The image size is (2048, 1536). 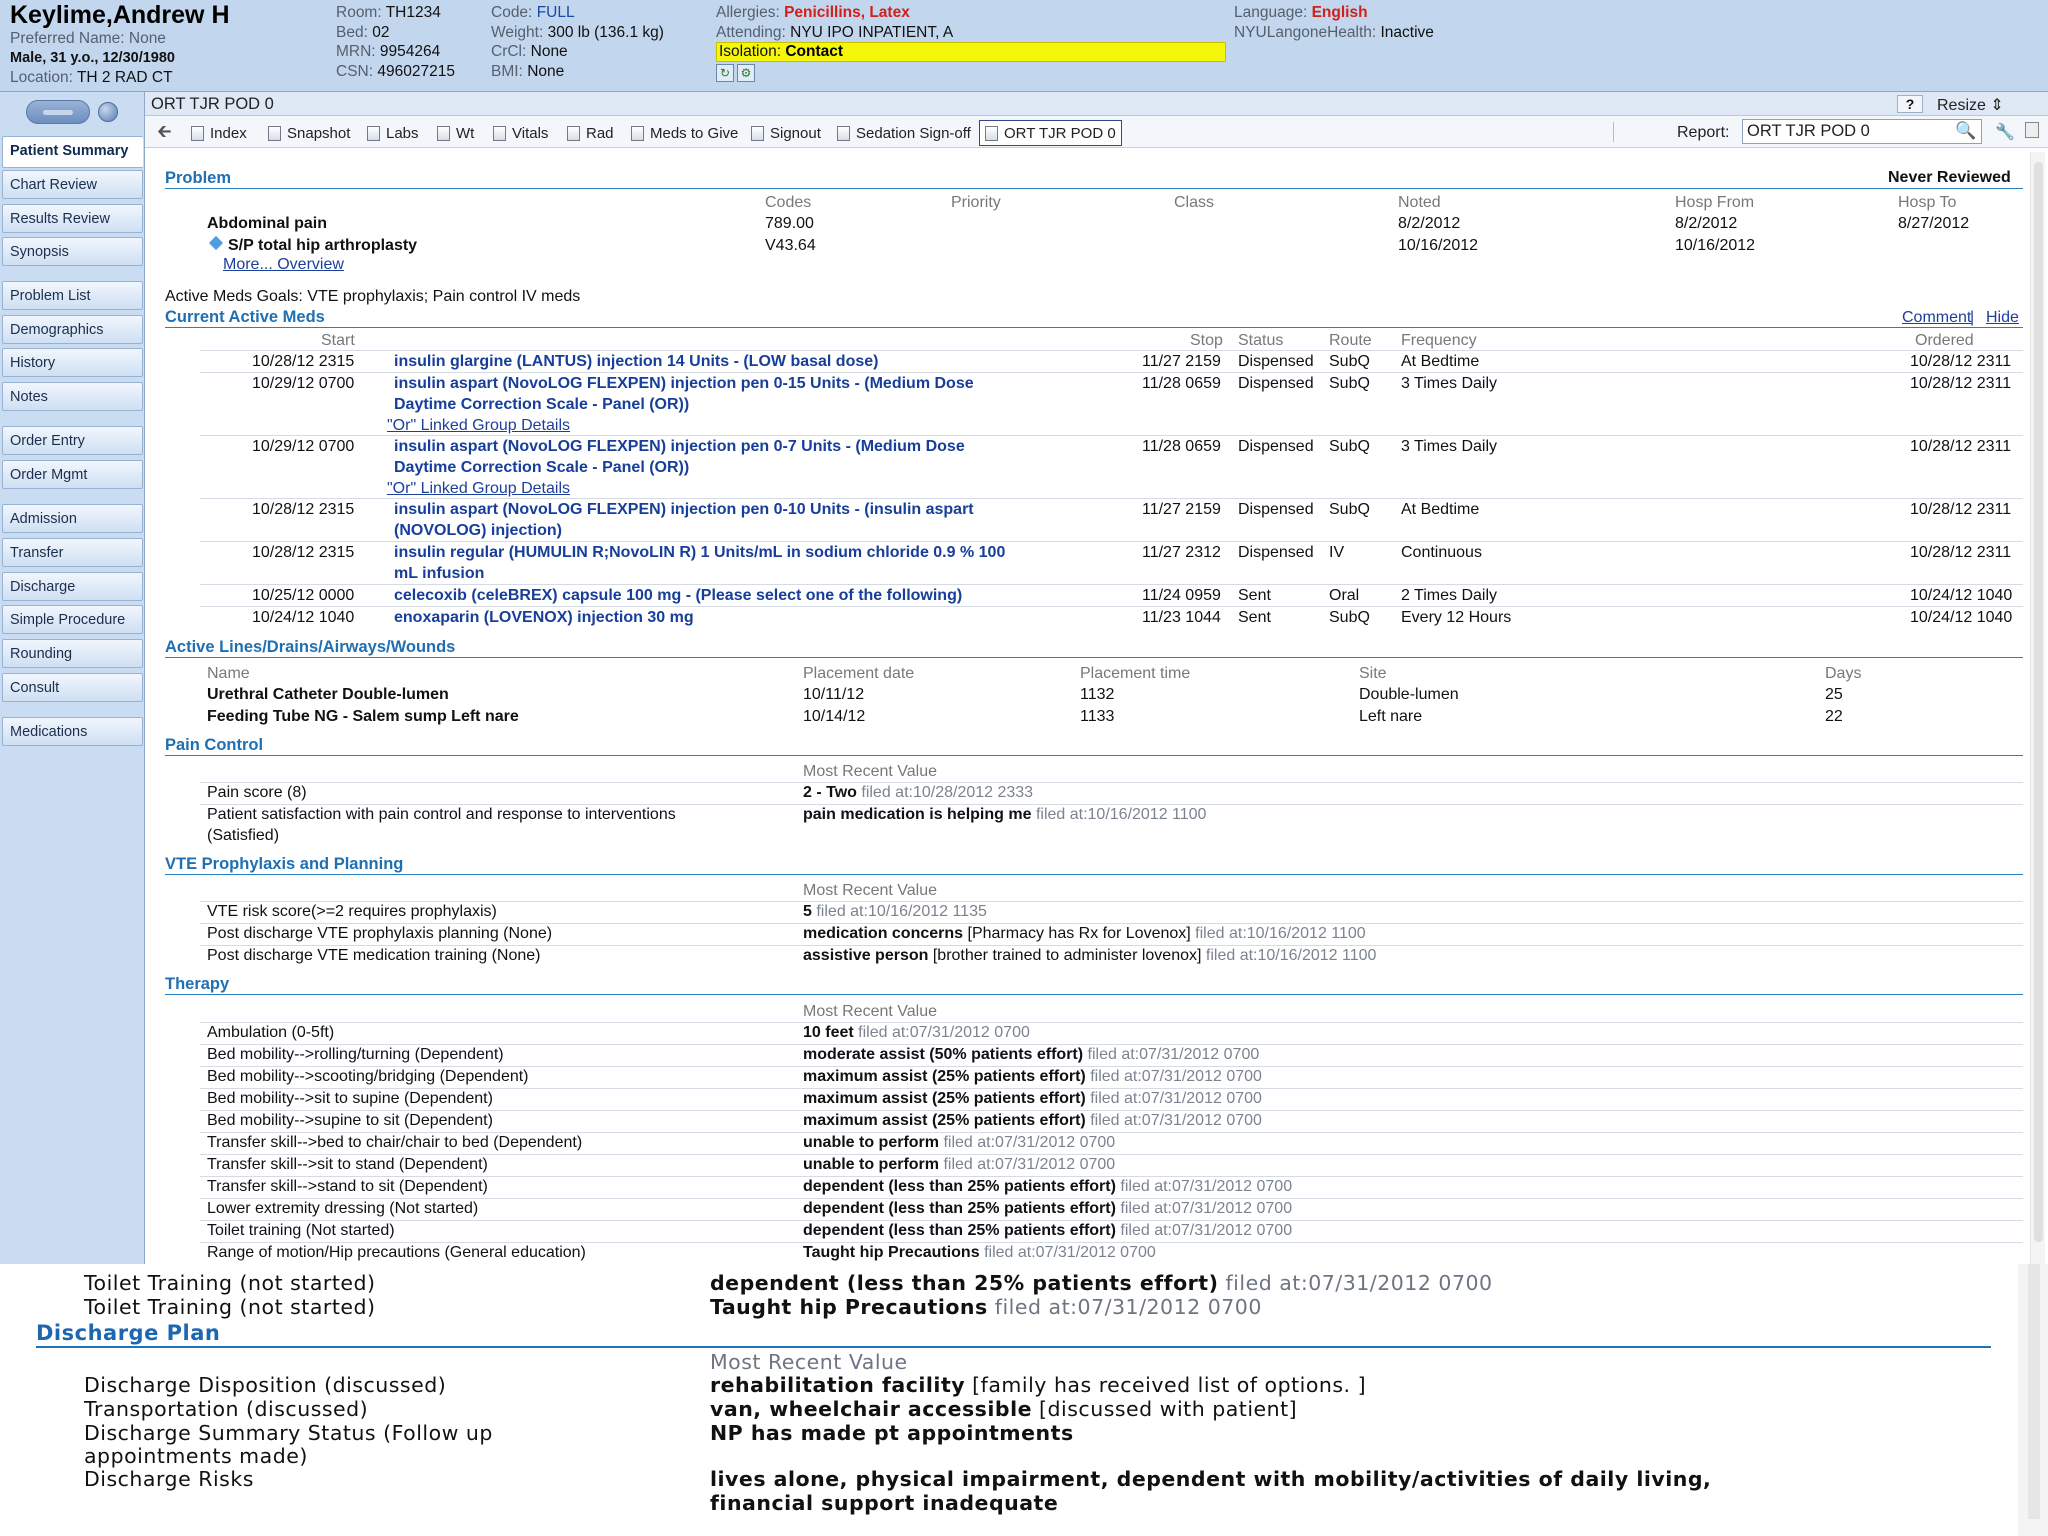 What do you see at coordinates (1970, 105) in the screenshot?
I see `resize-button: Resize ⇕` at bounding box center [1970, 105].